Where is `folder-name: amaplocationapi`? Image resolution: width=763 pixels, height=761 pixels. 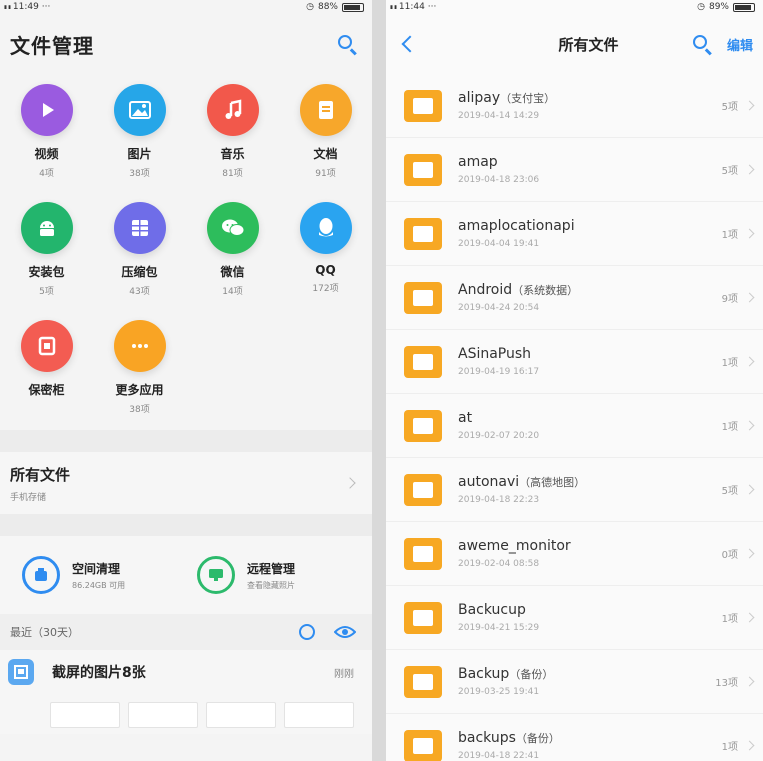 folder-name: amaplocationapi is located at coordinates (516, 226).